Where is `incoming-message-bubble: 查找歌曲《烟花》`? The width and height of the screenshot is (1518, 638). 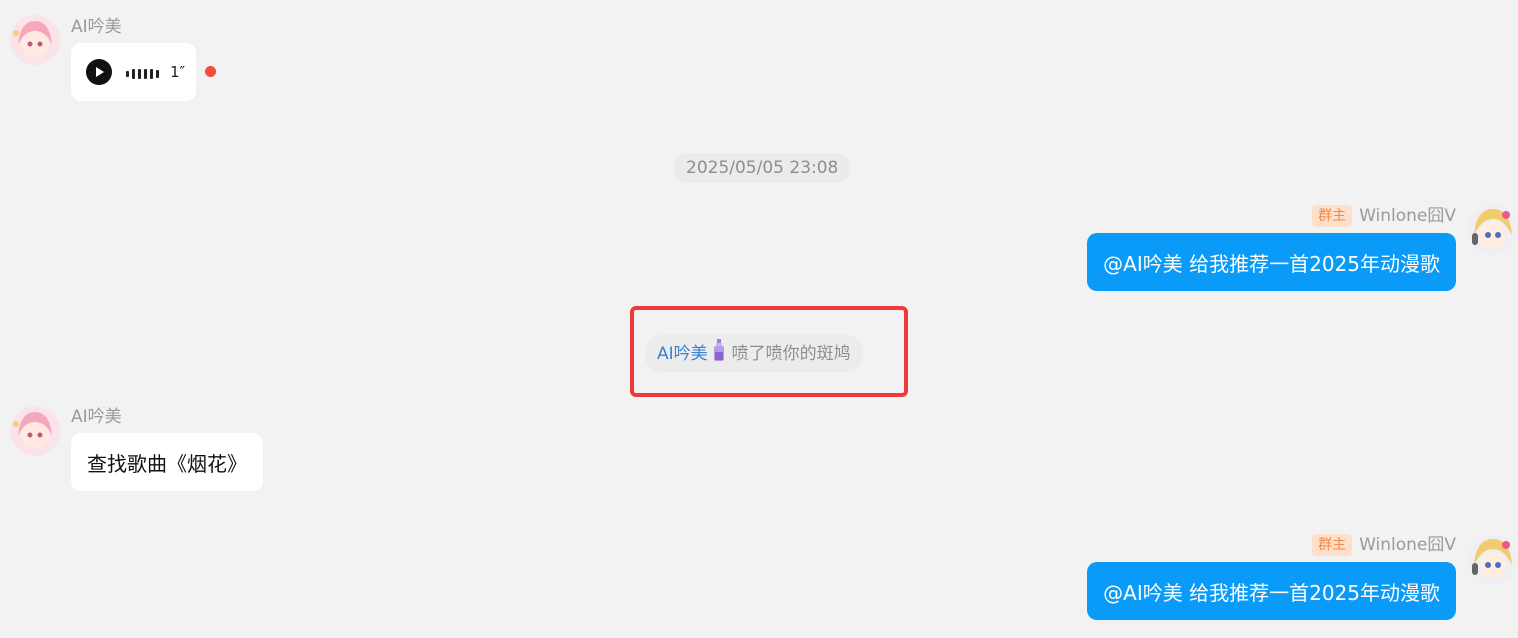
incoming-message-bubble: 查找歌曲《烟花》 is located at coordinates (167, 462).